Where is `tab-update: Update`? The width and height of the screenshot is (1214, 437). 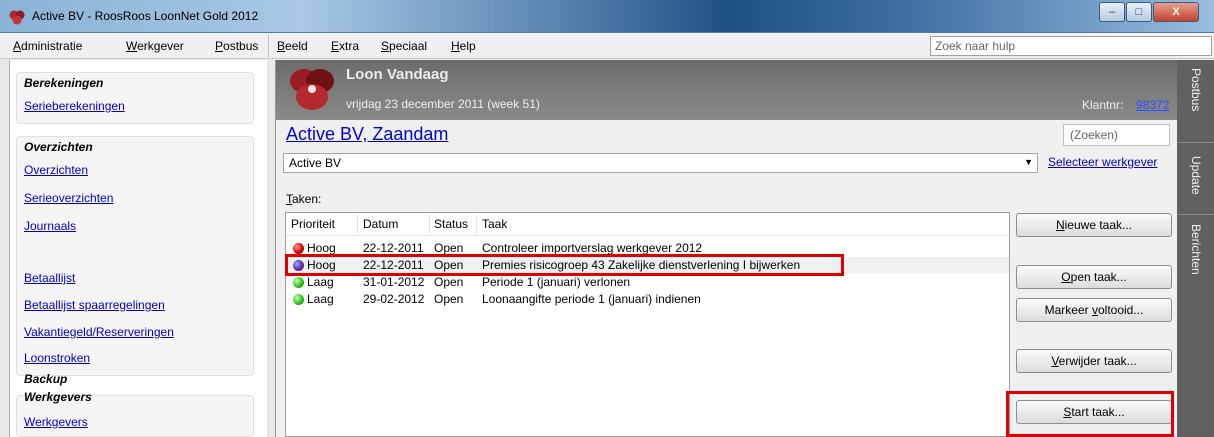 tab-update: Update is located at coordinates (1195, 191).